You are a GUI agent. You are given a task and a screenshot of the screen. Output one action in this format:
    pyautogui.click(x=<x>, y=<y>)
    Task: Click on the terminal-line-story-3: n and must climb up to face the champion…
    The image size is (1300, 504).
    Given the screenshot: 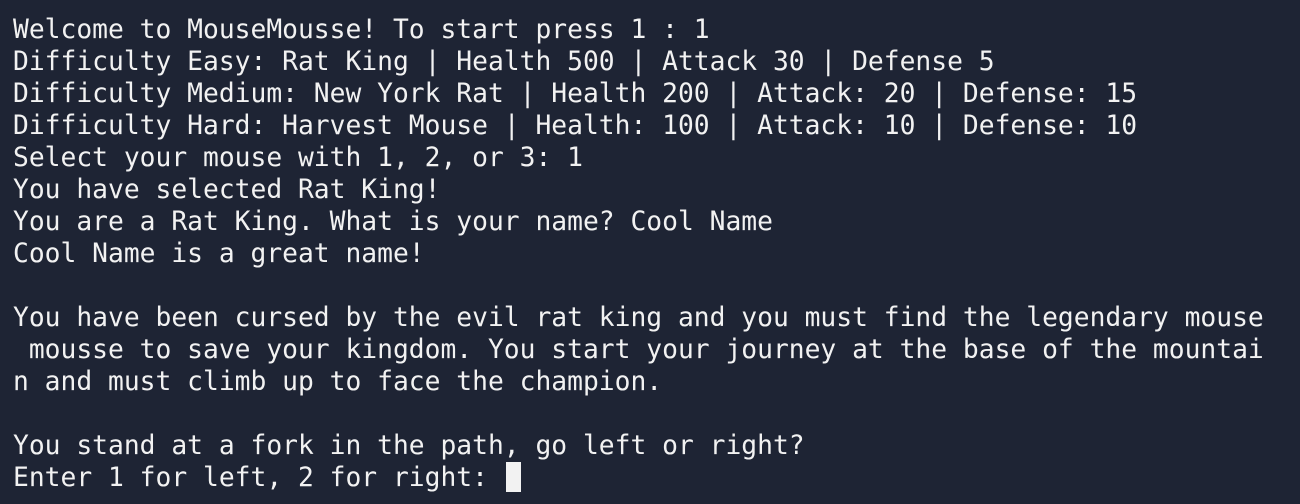 What is the action you would take?
    pyautogui.click(x=338, y=382)
    